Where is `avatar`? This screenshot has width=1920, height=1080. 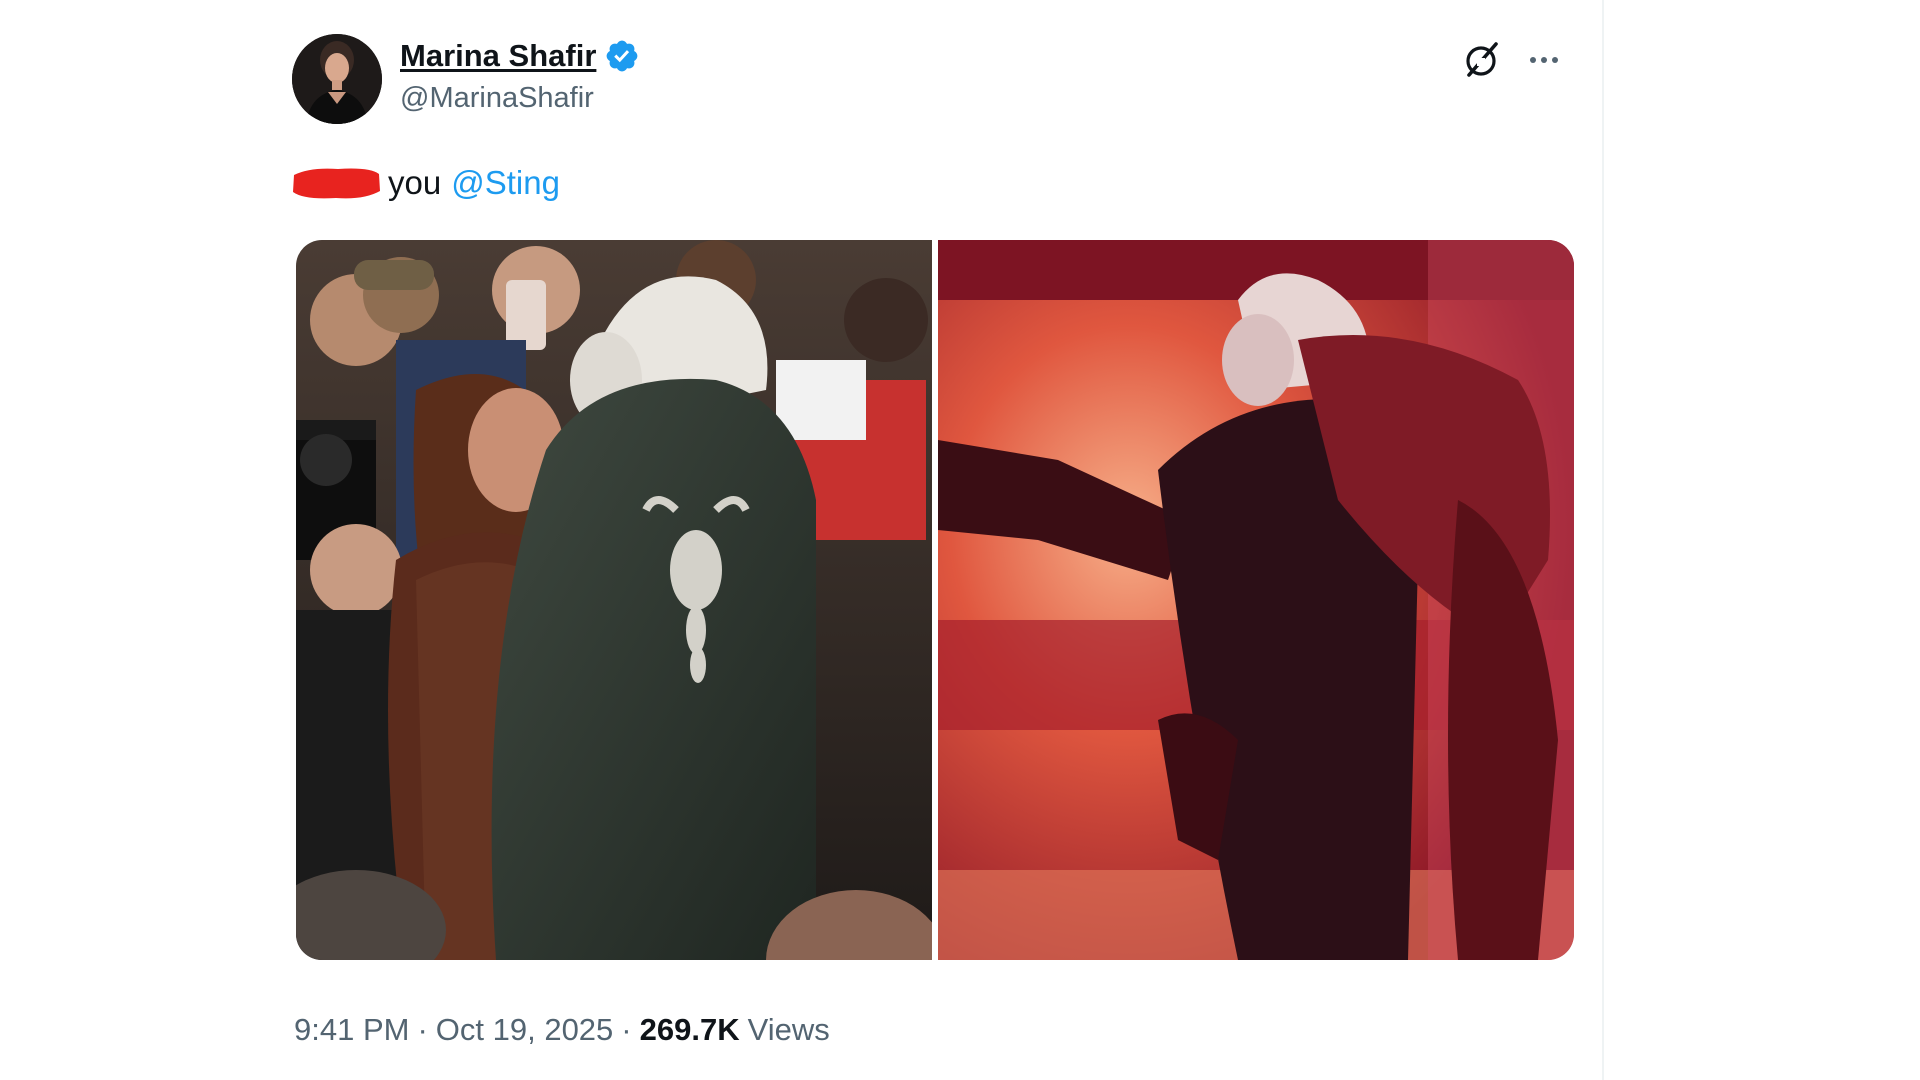
avatar is located at coordinates (337, 79).